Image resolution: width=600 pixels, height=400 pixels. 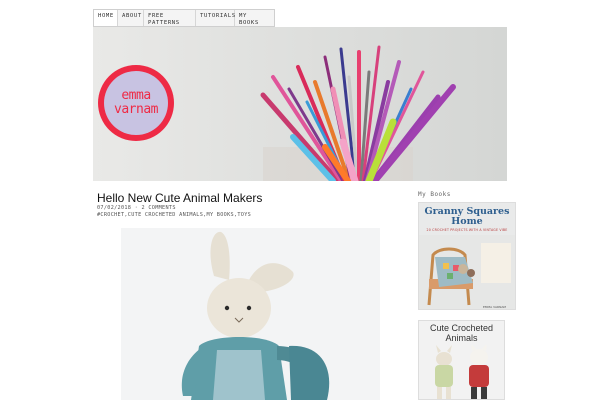 I want to click on book2-cover-image, so click(x=461, y=372).